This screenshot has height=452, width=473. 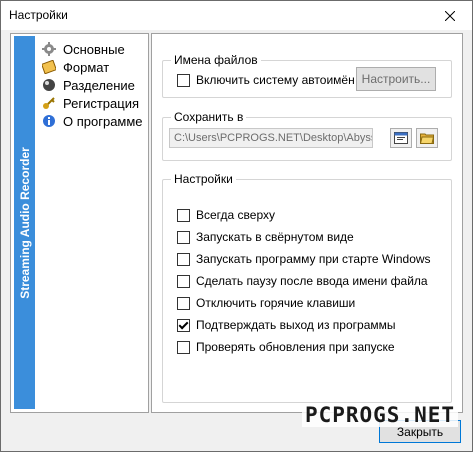 I want to click on option-start-with-windows: Запускать программу при старте Windows, so click(x=304, y=259).